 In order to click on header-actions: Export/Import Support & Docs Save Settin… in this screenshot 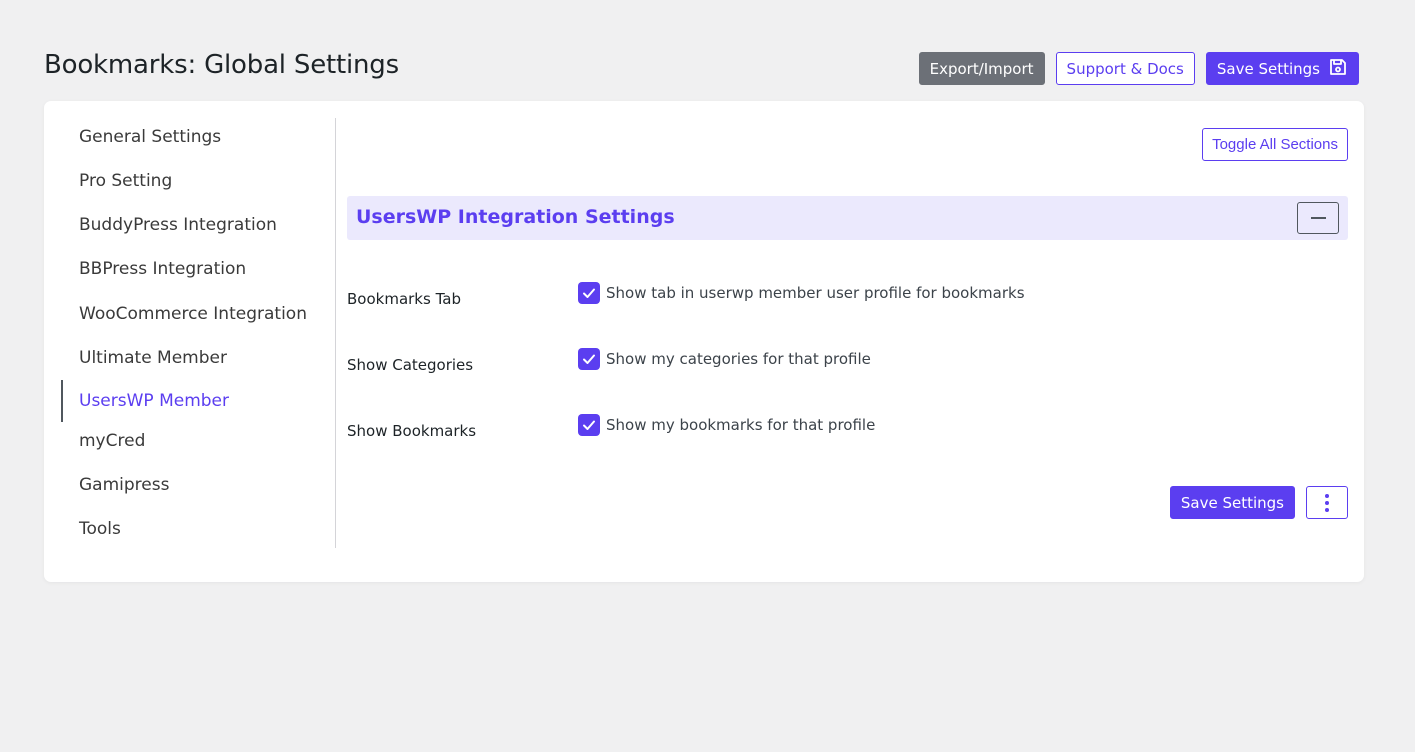, I will do `click(1138, 68)`.